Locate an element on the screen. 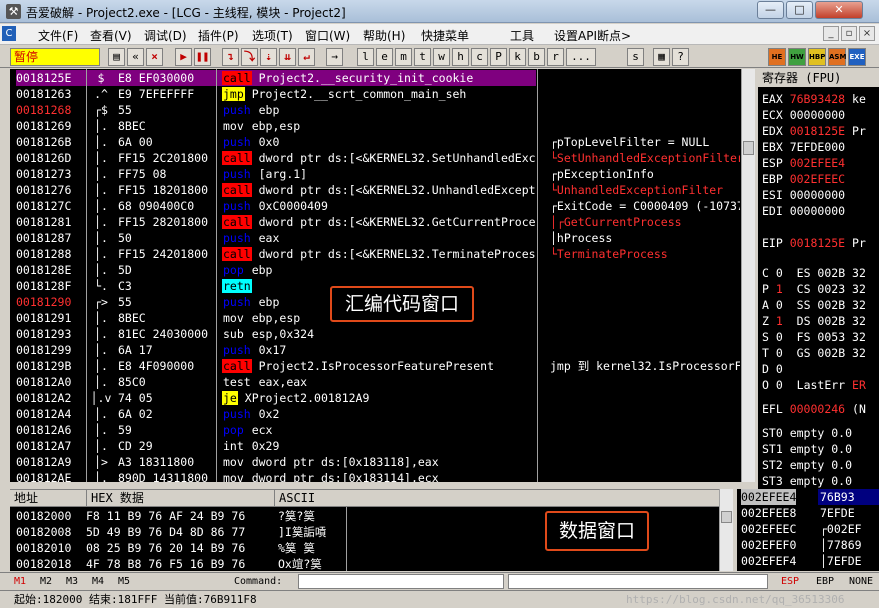 This screenshot has width=879, height=608. child-minimize-button: _ is located at coordinates (831, 33).